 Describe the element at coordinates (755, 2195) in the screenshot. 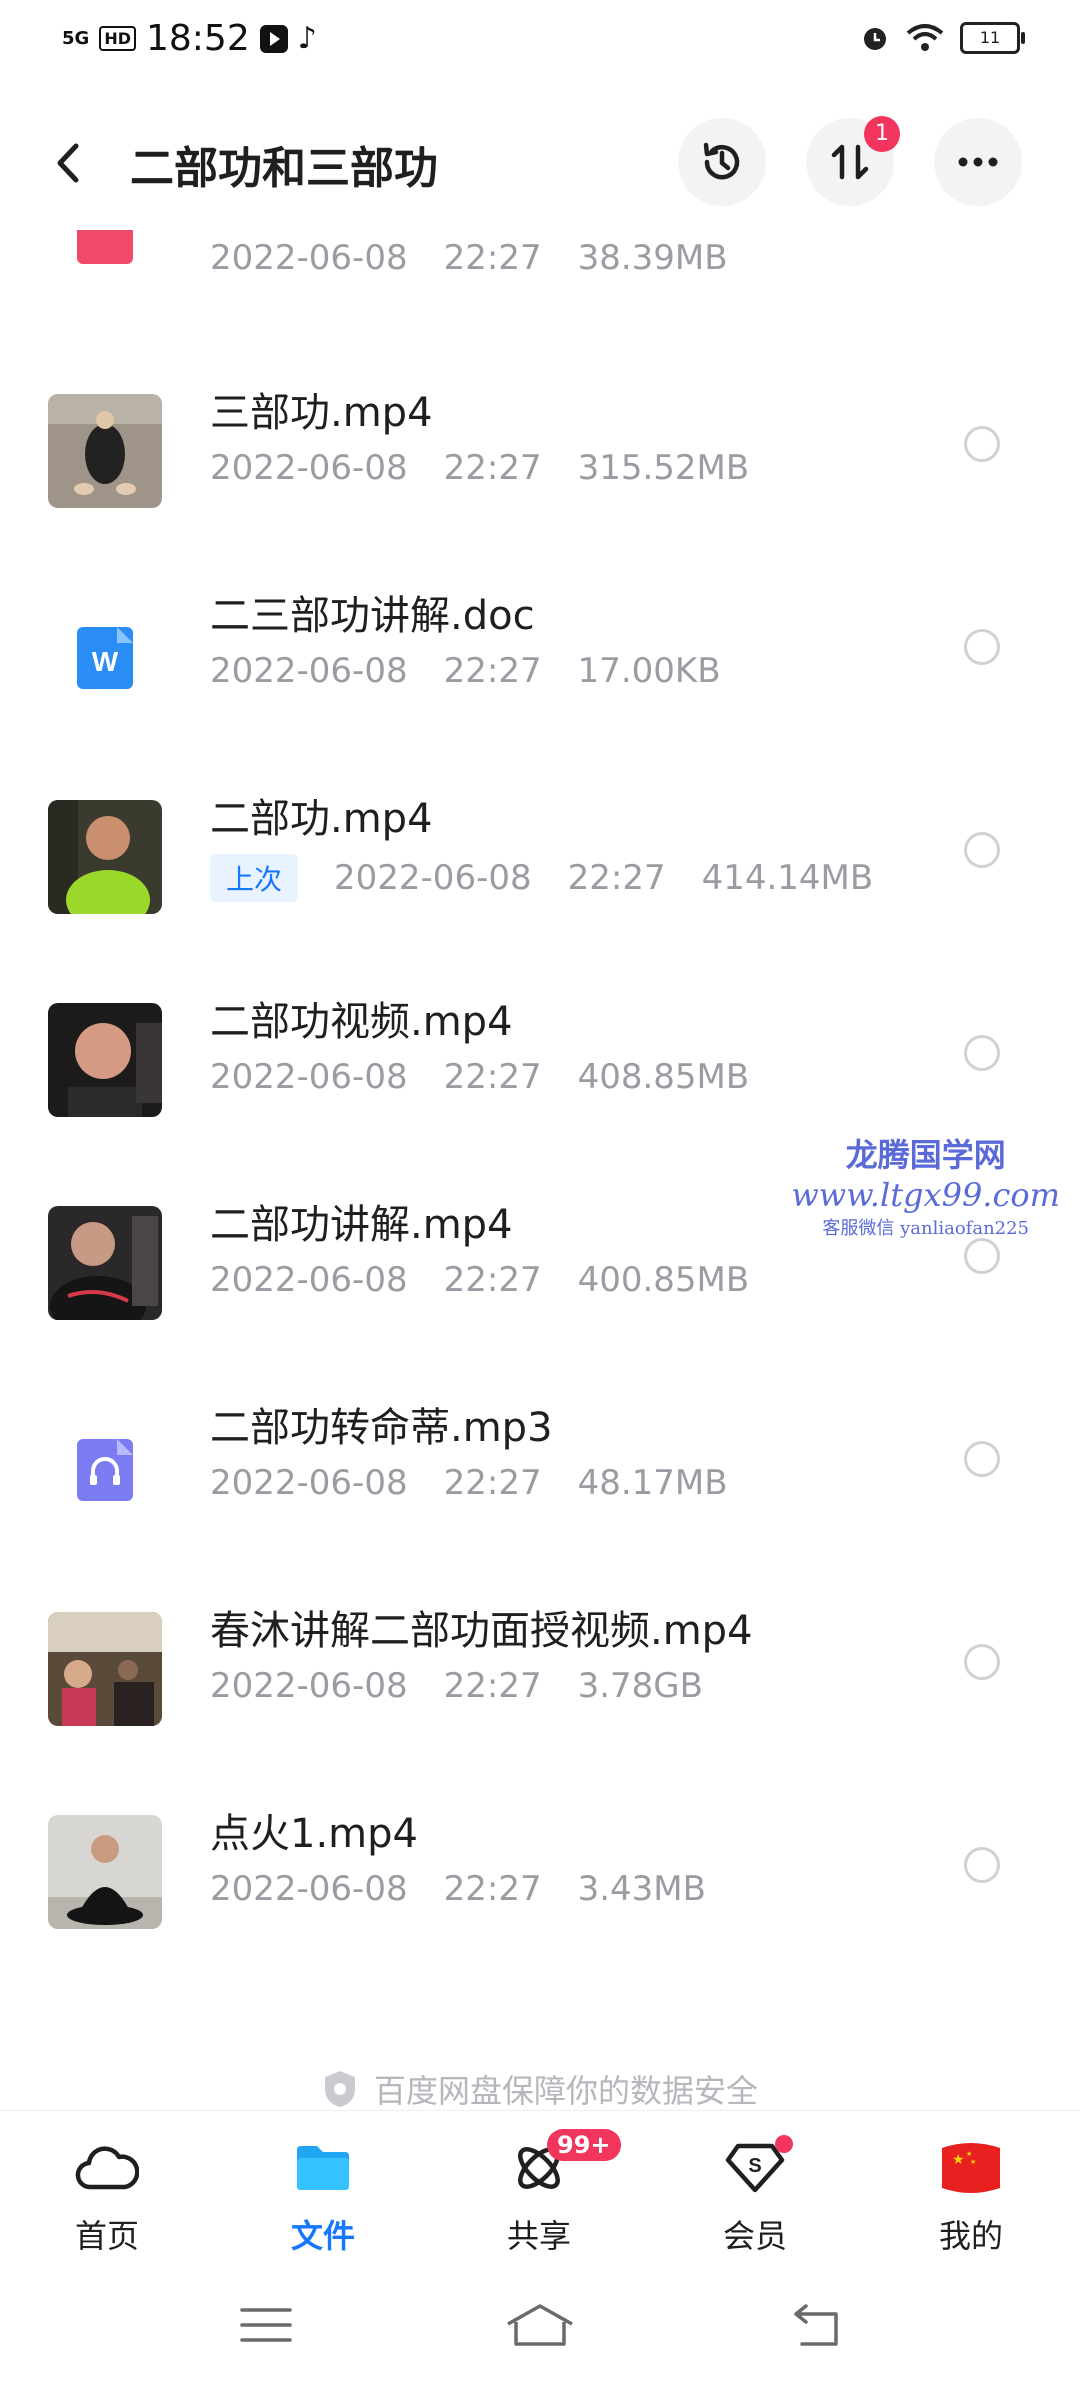

I see `tab-vip: S 会员` at that location.